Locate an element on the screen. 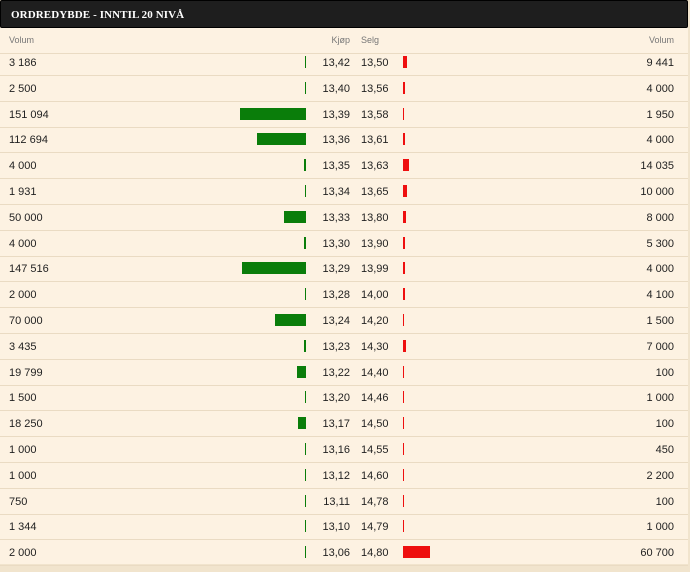 This screenshot has width=690, height=572. bid-header: Kjøp is located at coordinates (340, 40).